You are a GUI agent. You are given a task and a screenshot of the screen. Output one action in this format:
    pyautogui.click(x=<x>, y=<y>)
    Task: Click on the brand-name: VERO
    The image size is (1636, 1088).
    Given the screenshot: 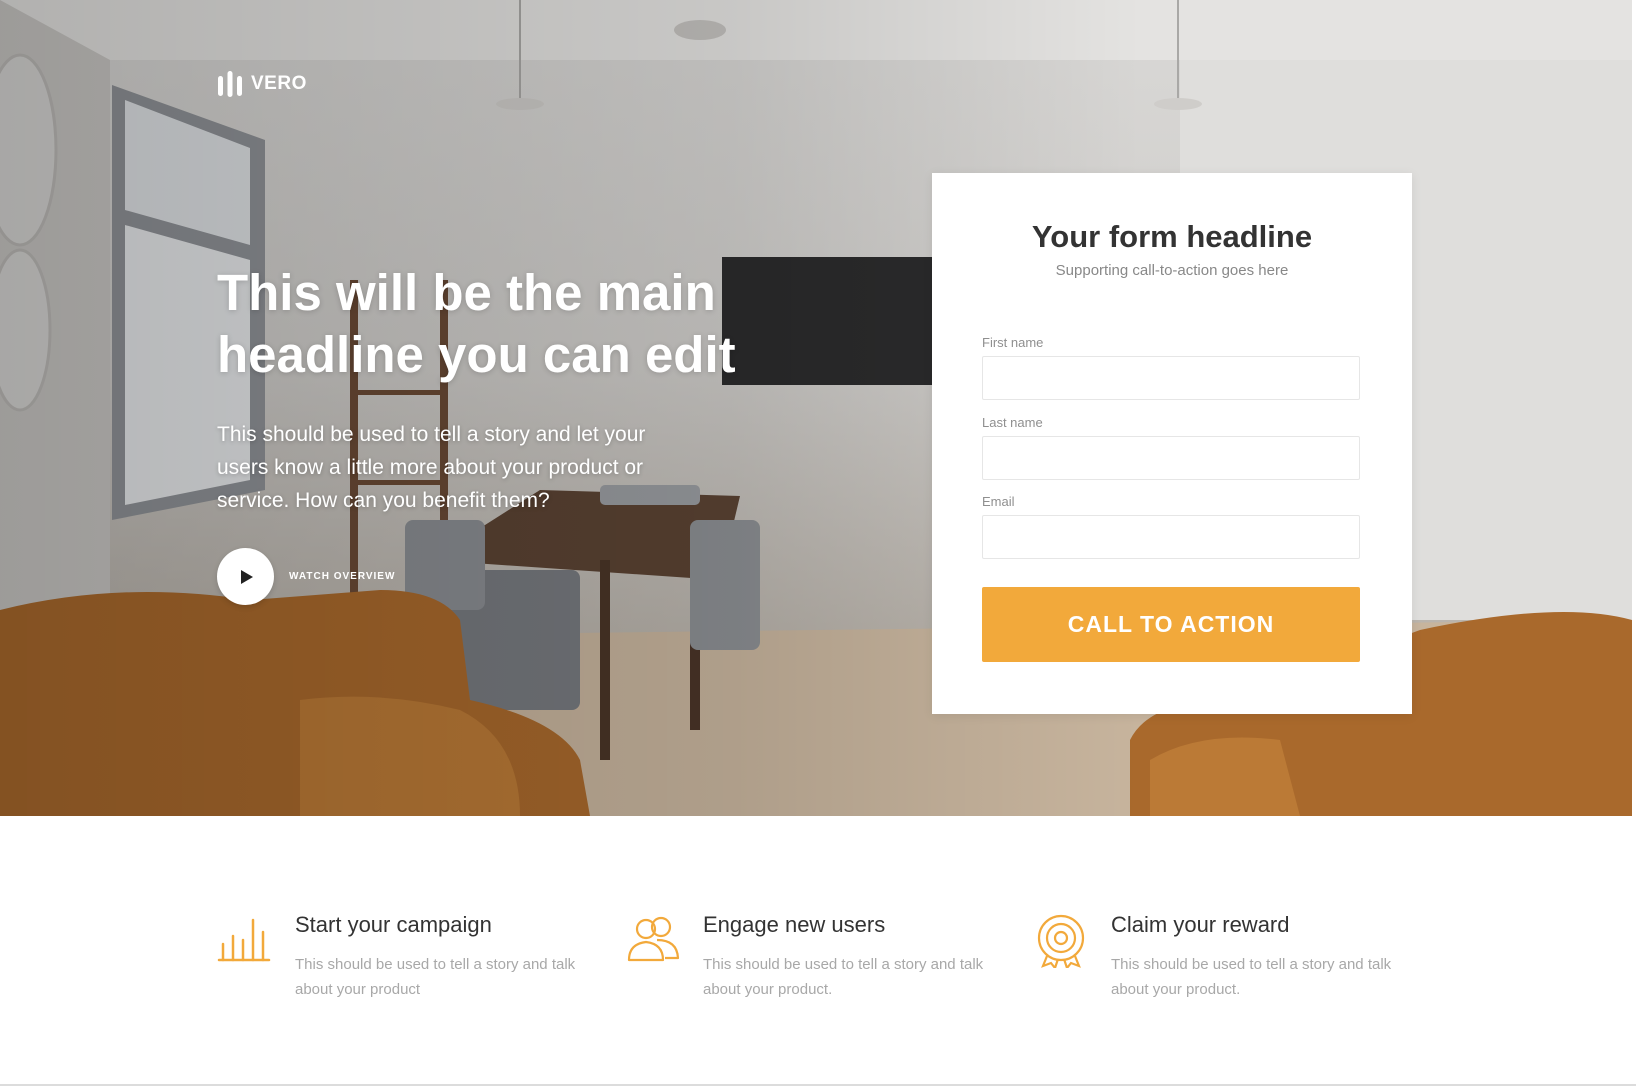 What is the action you would take?
    pyautogui.click(x=279, y=83)
    